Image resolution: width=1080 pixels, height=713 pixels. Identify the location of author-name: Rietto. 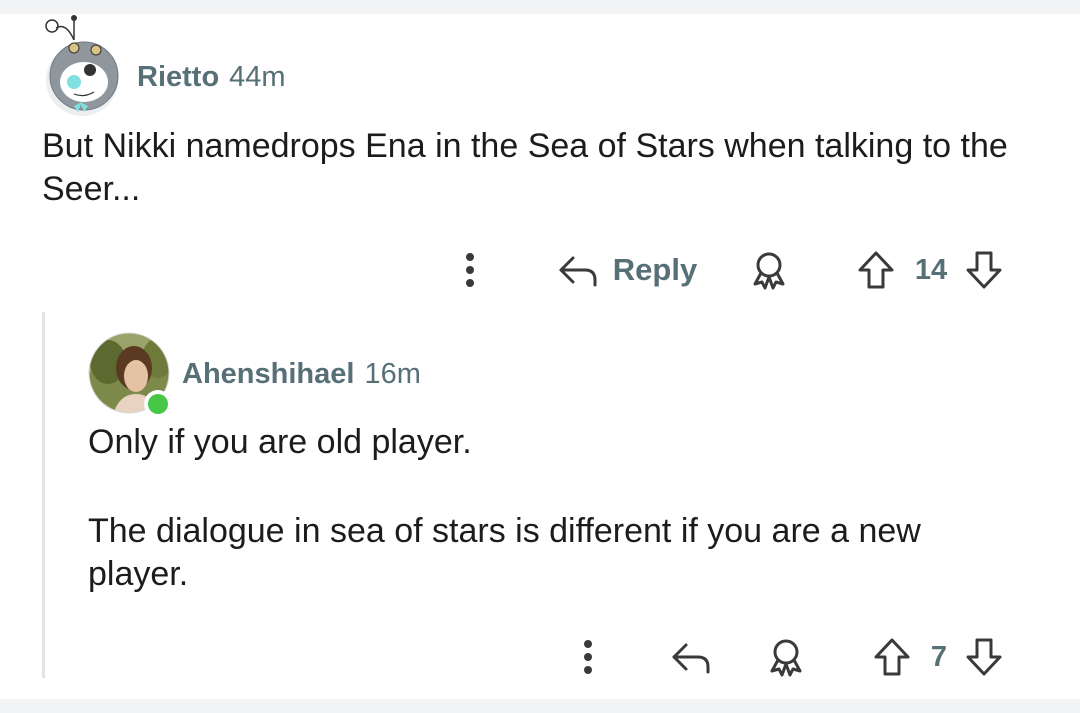
(178, 77).